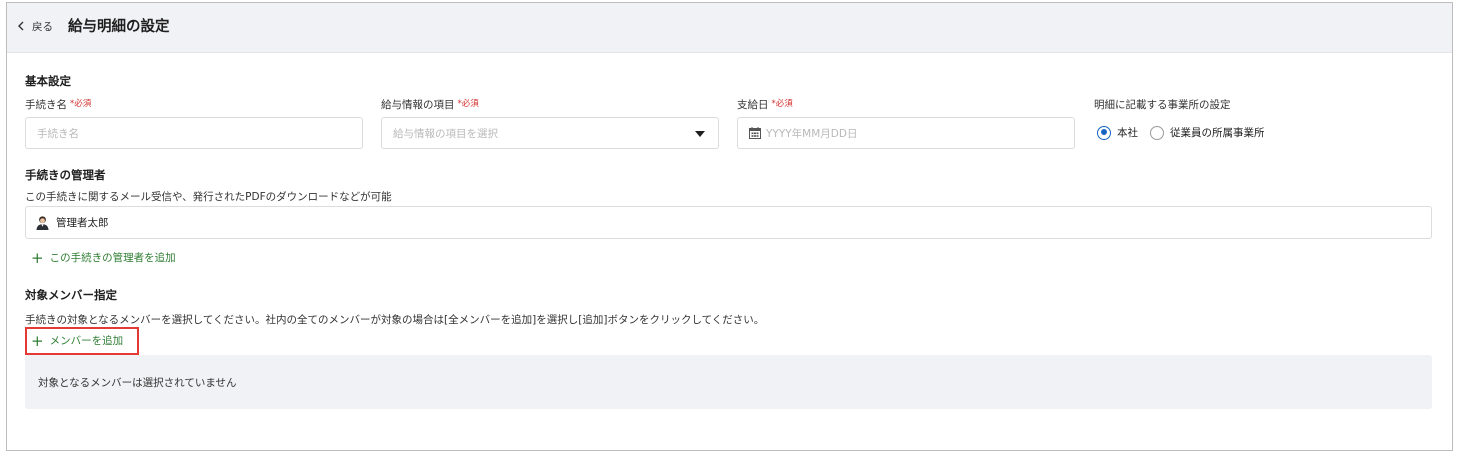 This screenshot has width=1459, height=454. I want to click on salary-item-label-text: 給与情報の項目, so click(418, 105).